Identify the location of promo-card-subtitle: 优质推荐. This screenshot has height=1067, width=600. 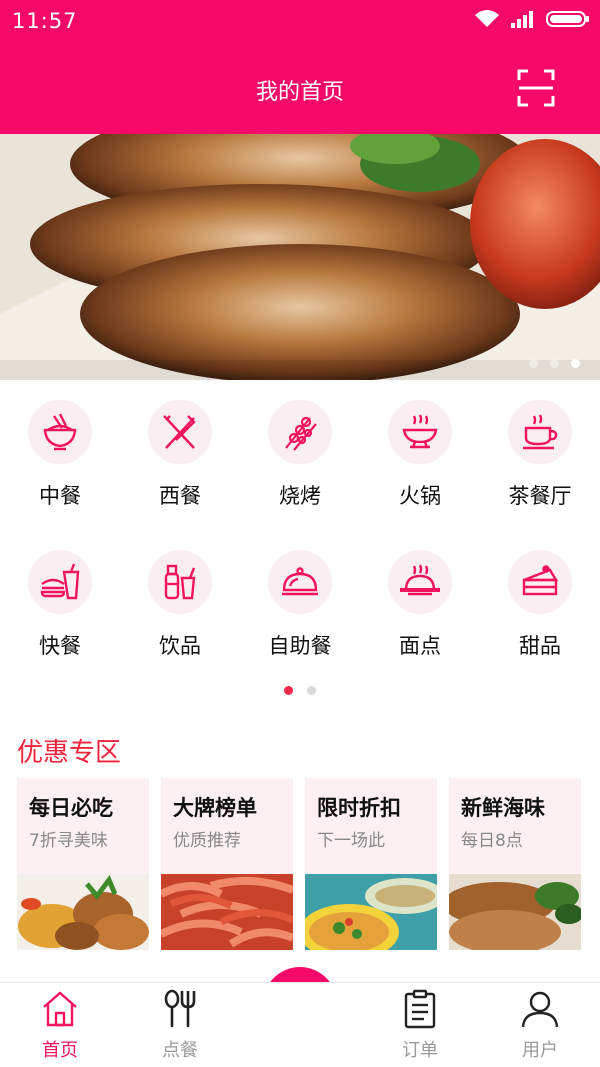
(207, 841).